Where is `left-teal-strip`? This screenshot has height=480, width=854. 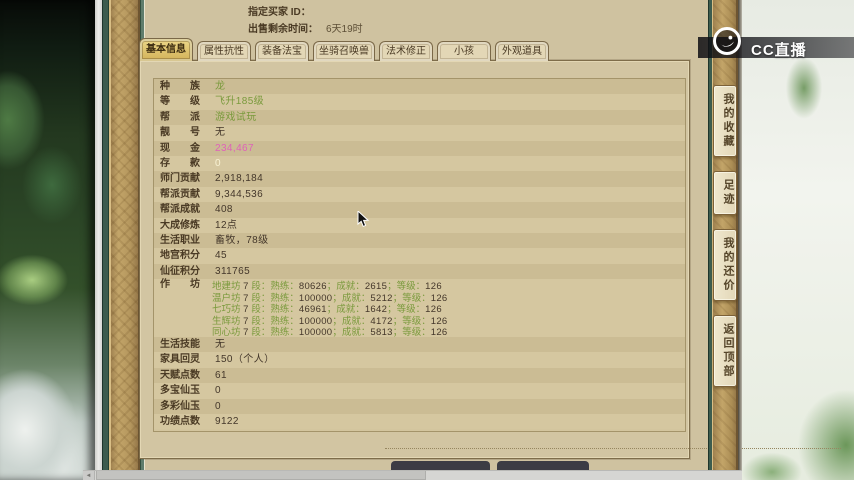 left-teal-strip is located at coordinates (105, 240).